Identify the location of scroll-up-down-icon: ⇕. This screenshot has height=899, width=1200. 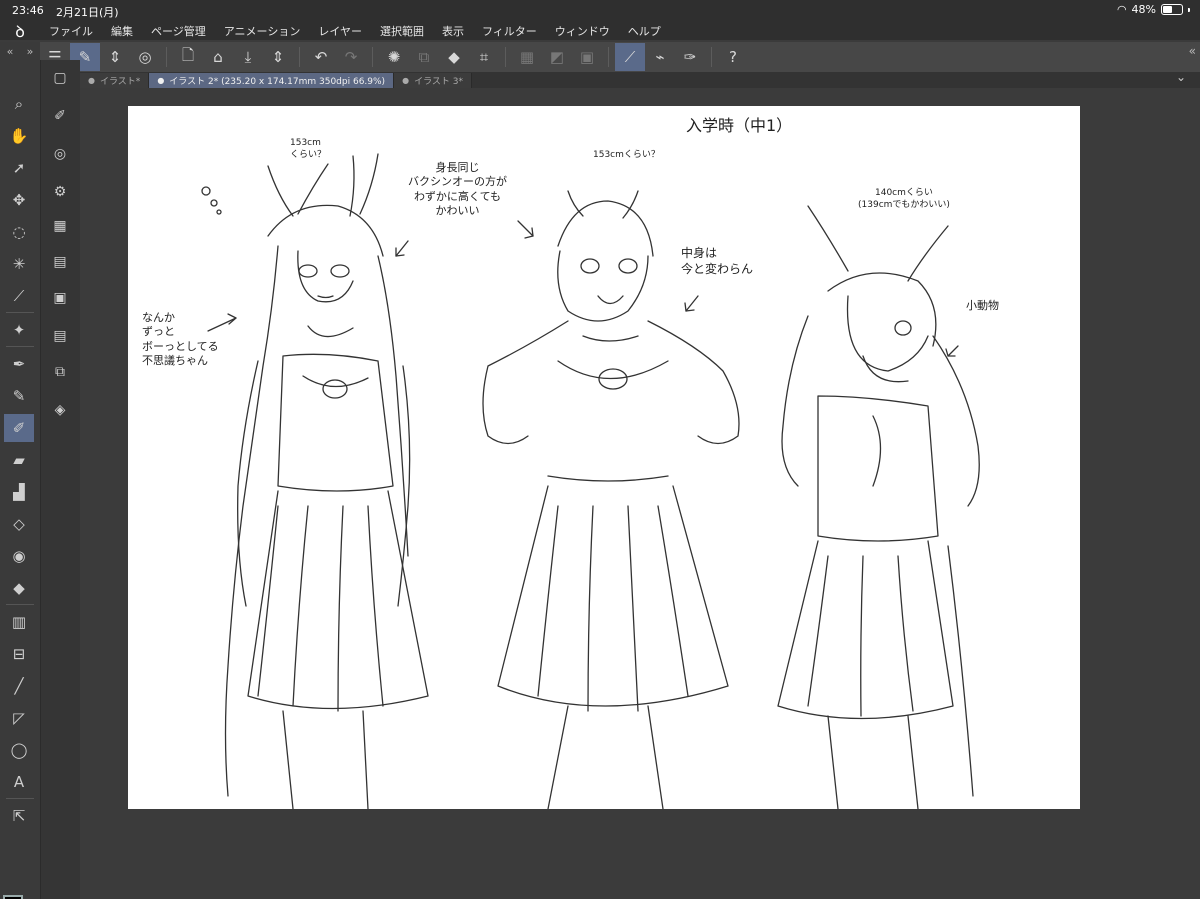
(278, 57).